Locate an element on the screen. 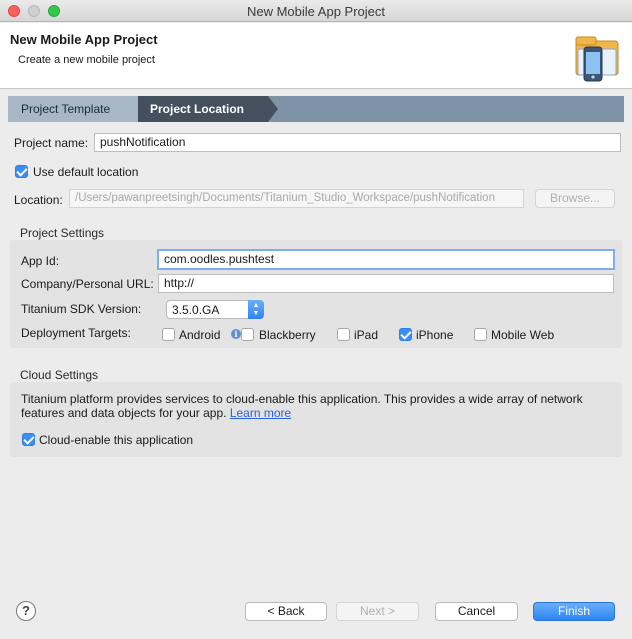 The height and width of the screenshot is (639, 632). app-id-label: App Id: is located at coordinates (40, 261).